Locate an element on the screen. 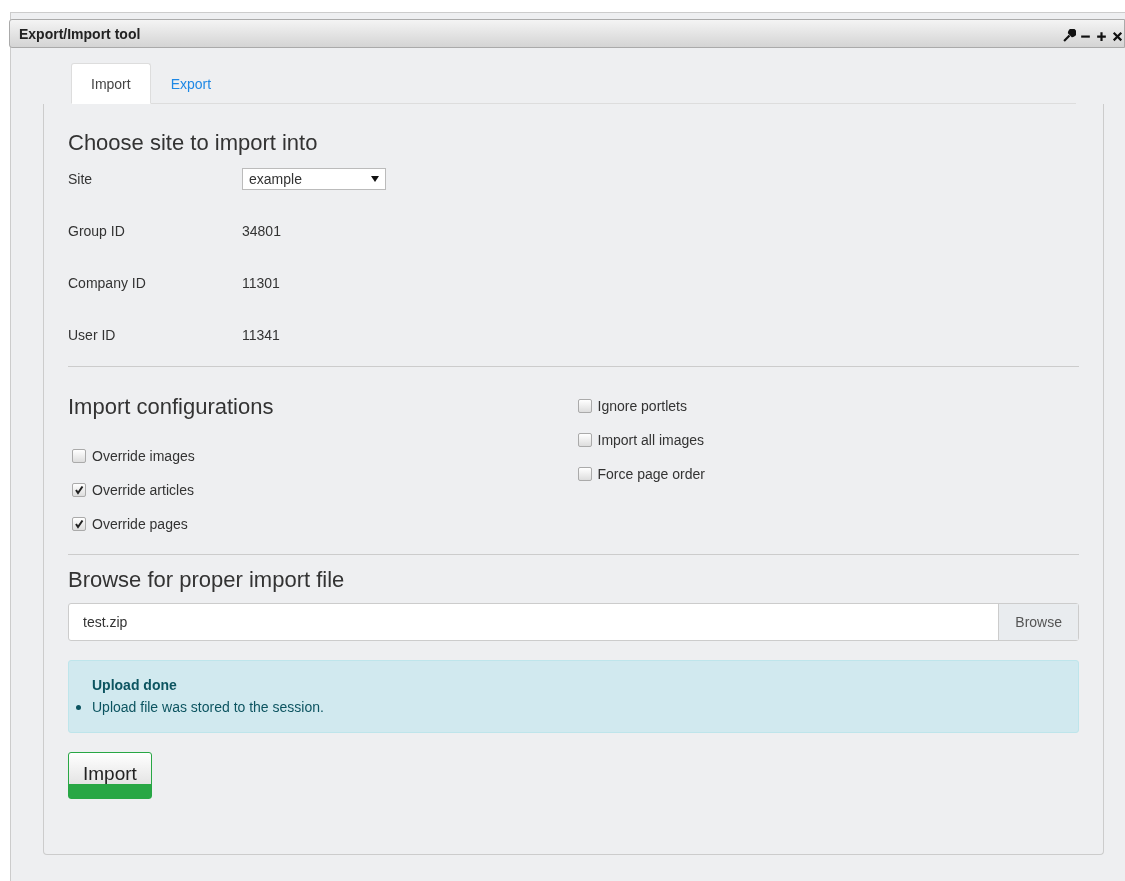  section-heading: Browse for proper import file is located at coordinates (207, 580).